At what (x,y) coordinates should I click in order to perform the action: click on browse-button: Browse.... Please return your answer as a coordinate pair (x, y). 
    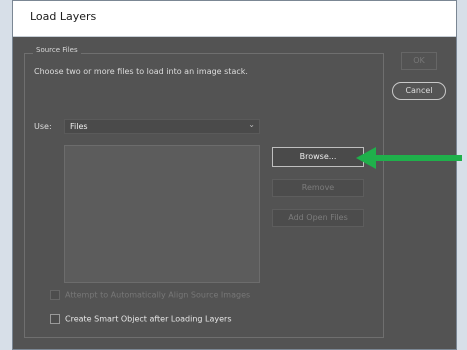
    Looking at the image, I should click on (318, 157).